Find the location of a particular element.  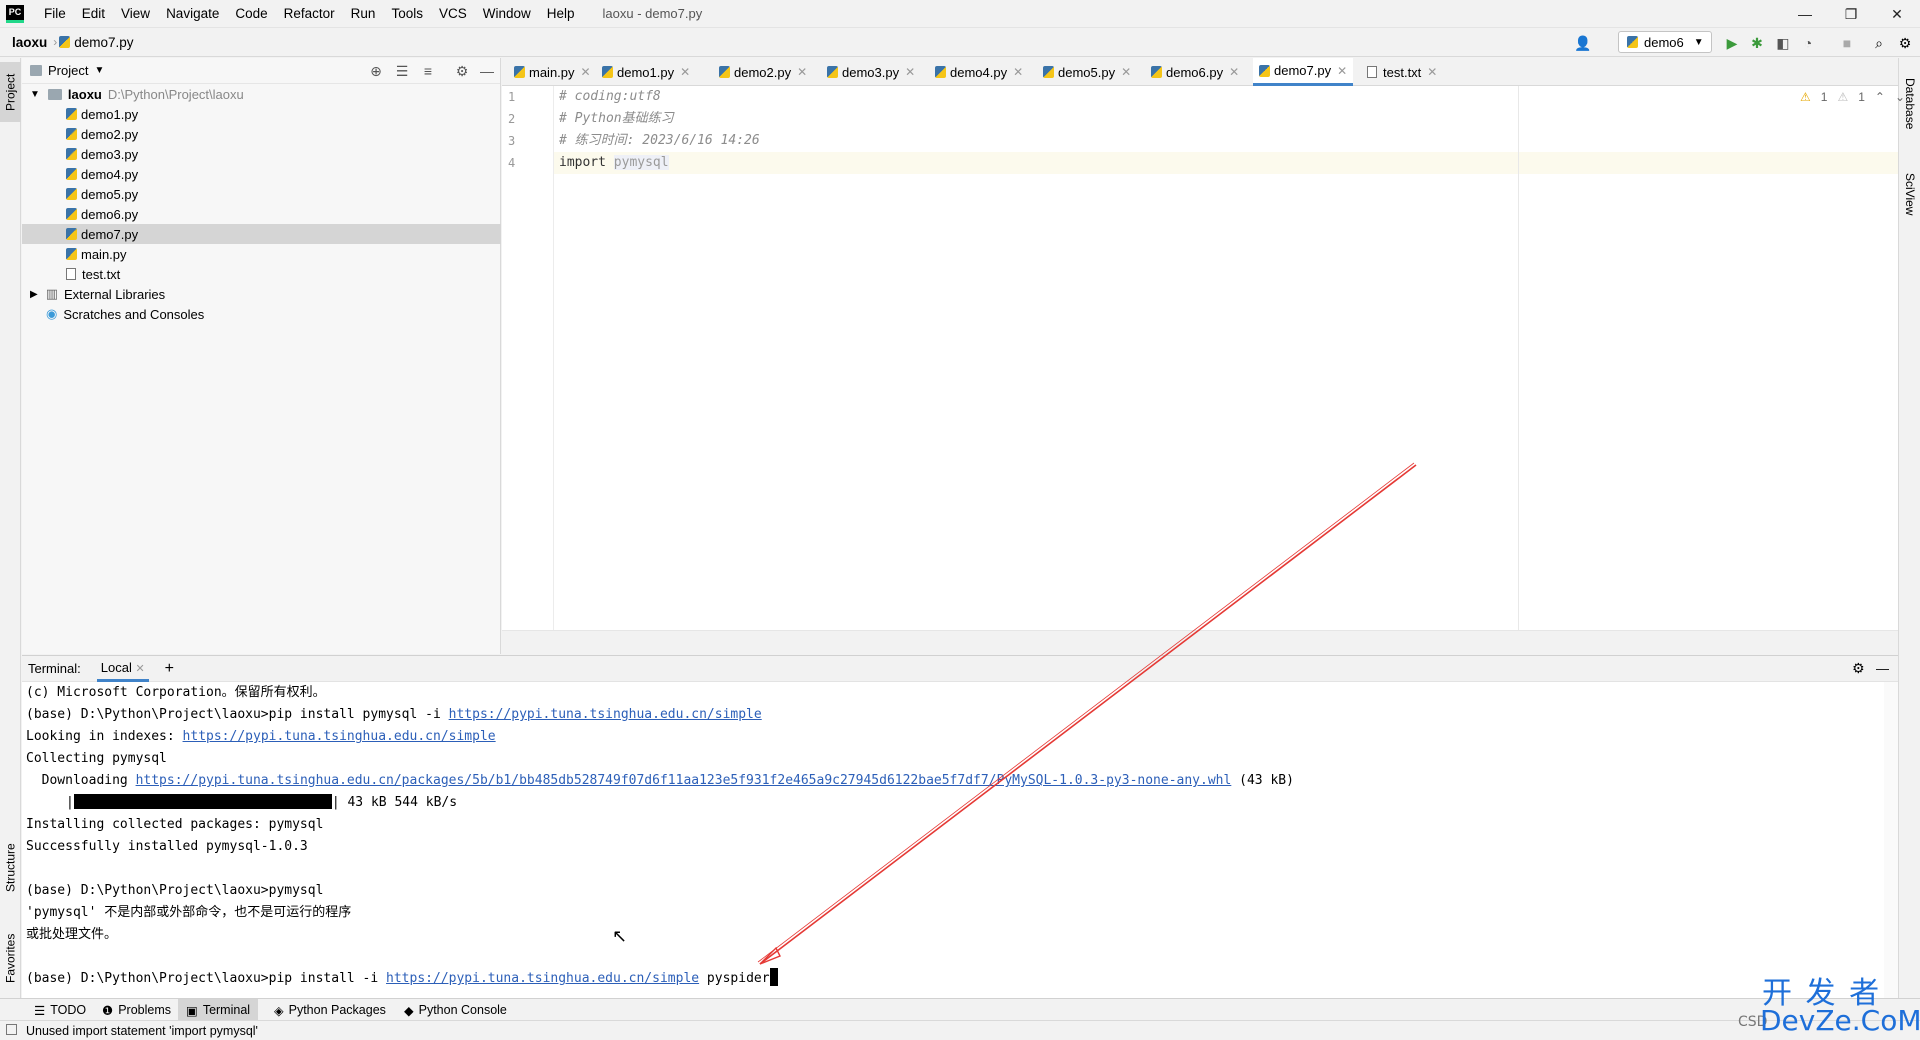

terminal-scrollbar is located at coordinates (1891, 840).